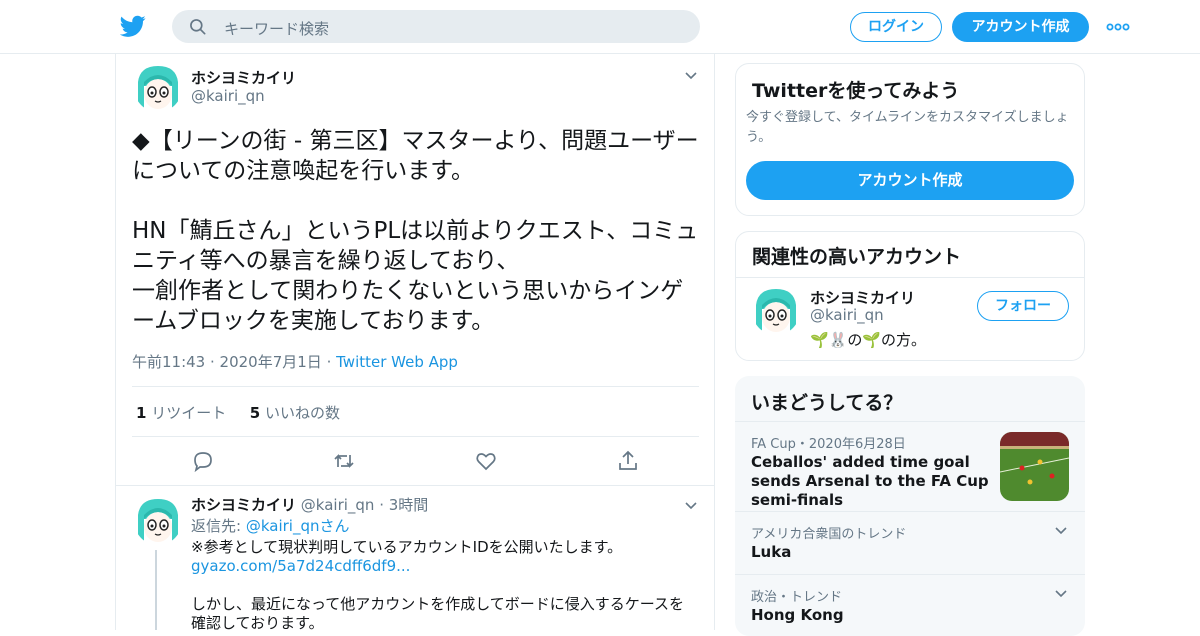 This screenshot has height=636, width=1200. What do you see at coordinates (797, 615) in the screenshot?
I see `trend-title: Hong Kong` at bounding box center [797, 615].